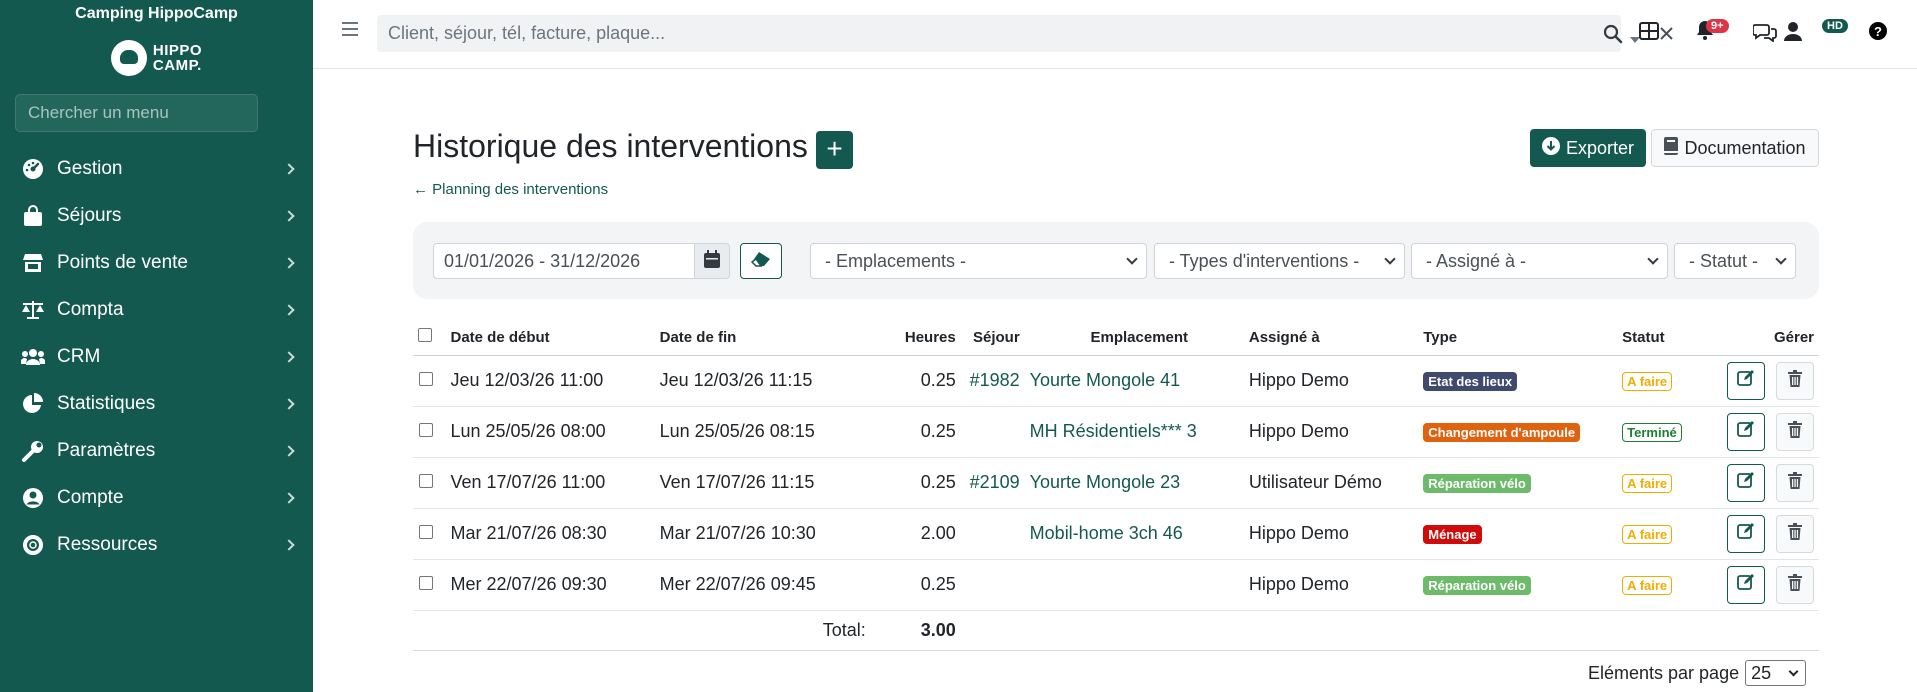  I want to click on statut-select: - Statut -, so click(1735, 261).